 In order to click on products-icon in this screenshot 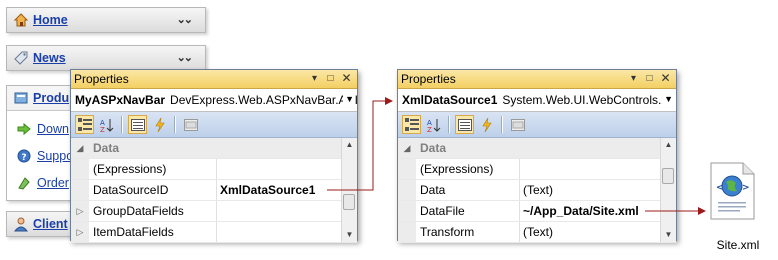, I will do `click(21, 98)`.